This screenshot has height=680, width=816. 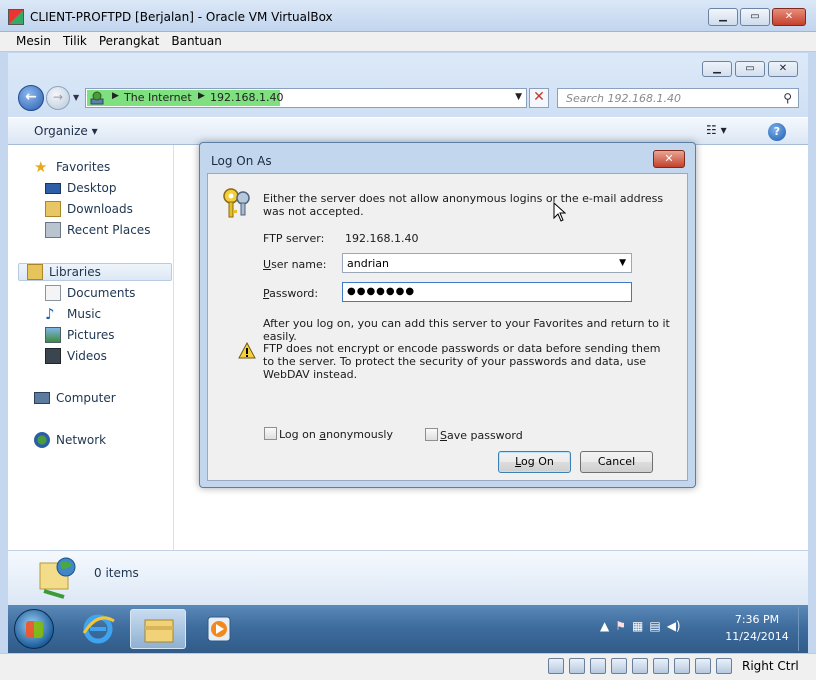 I want to click on nav-desktop: Desktop, so click(x=81, y=188).